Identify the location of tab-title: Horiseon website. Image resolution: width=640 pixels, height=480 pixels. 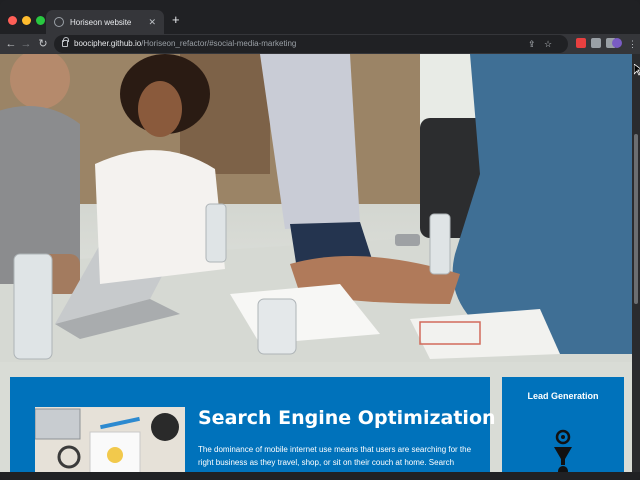
(101, 22).